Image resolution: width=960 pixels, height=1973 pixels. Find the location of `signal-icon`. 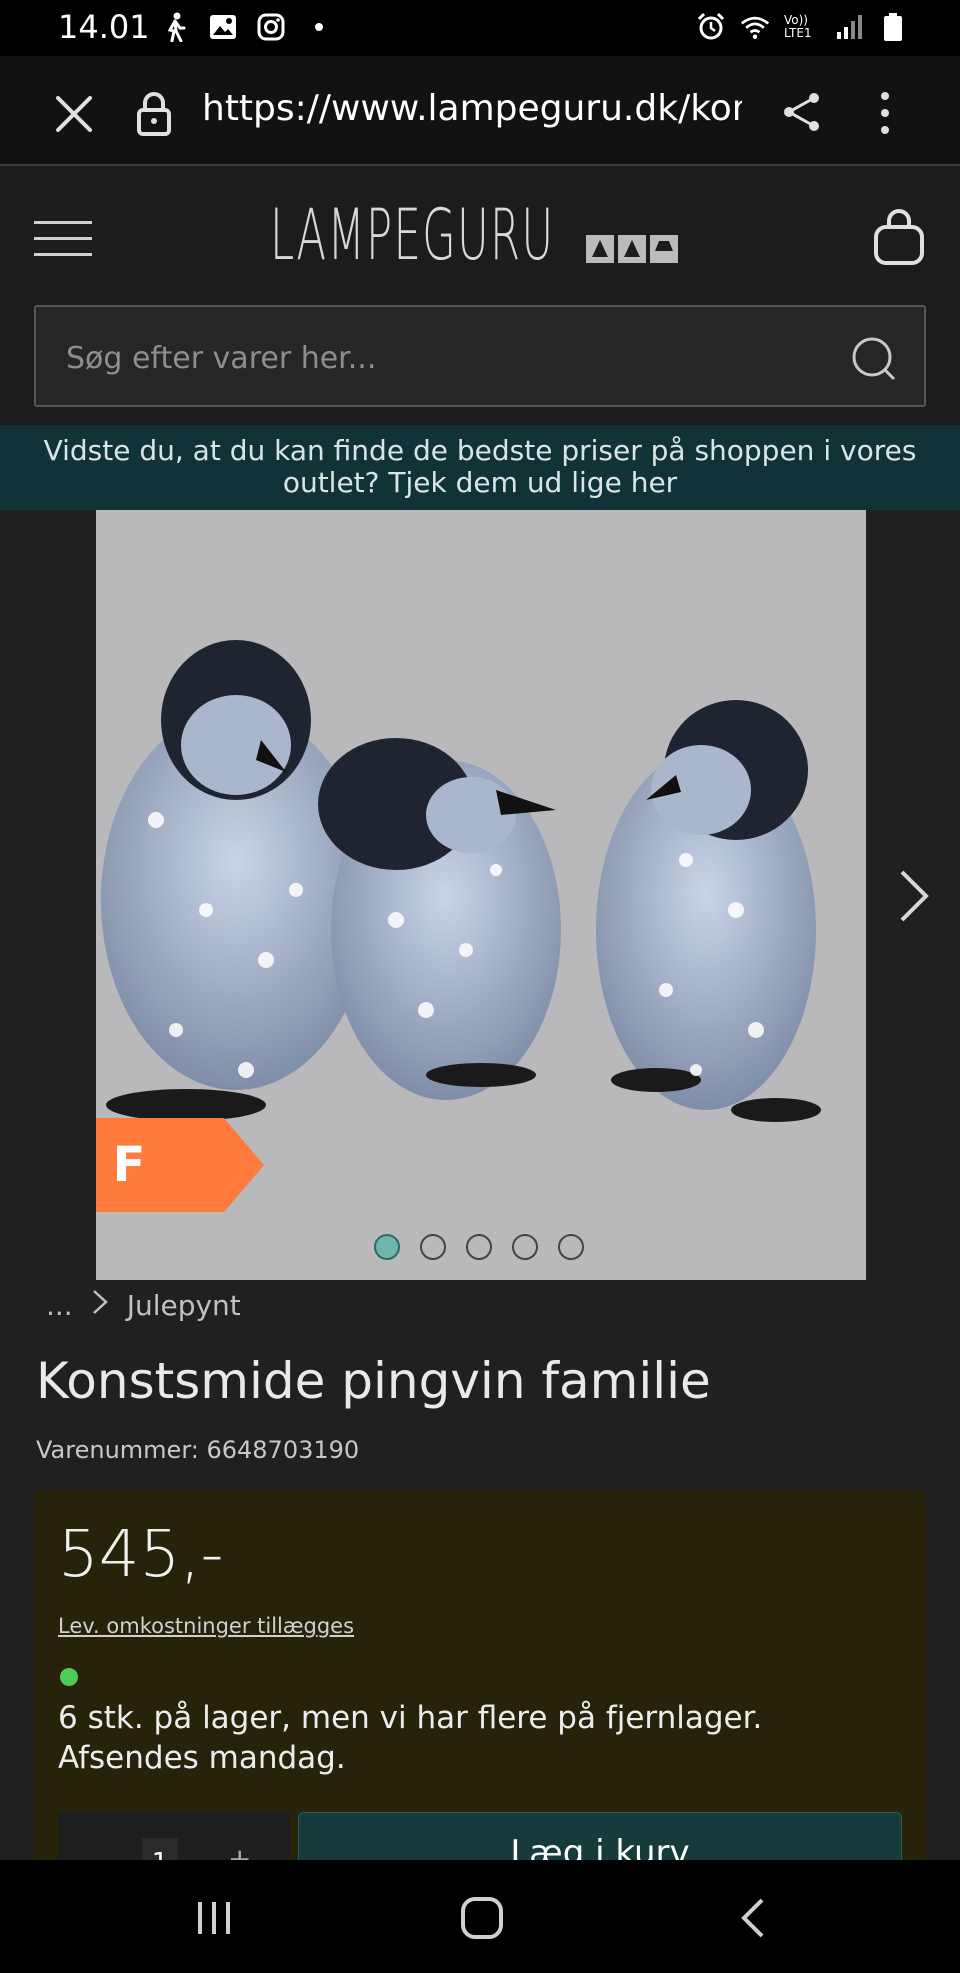

signal-icon is located at coordinates (849, 27).